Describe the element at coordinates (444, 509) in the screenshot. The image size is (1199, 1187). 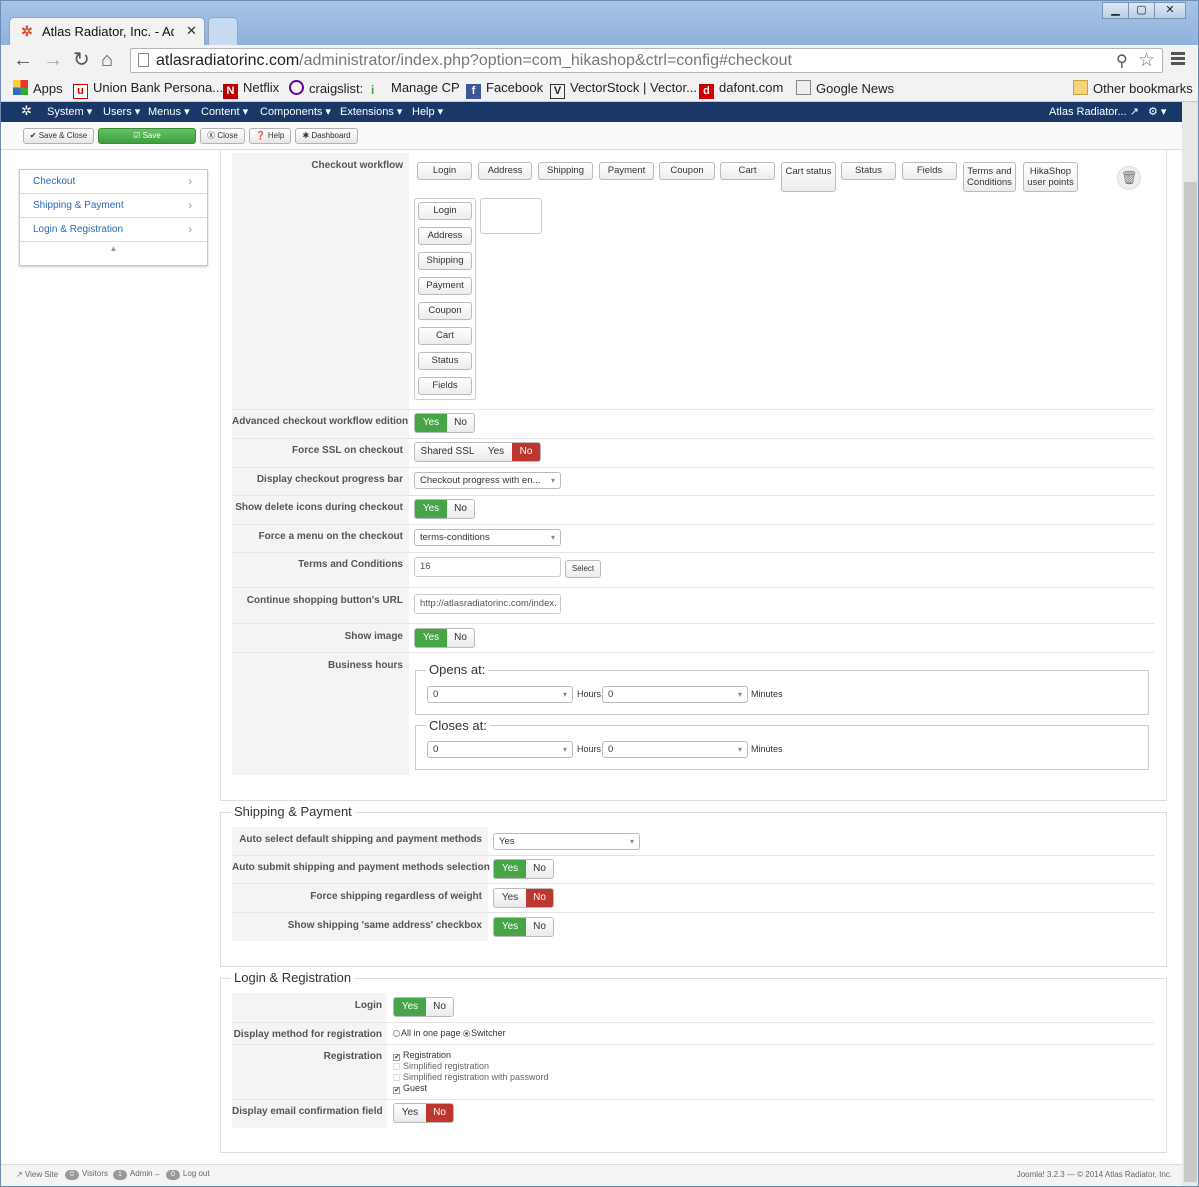
I see `delete-icons-toggle: Yes No` at that location.